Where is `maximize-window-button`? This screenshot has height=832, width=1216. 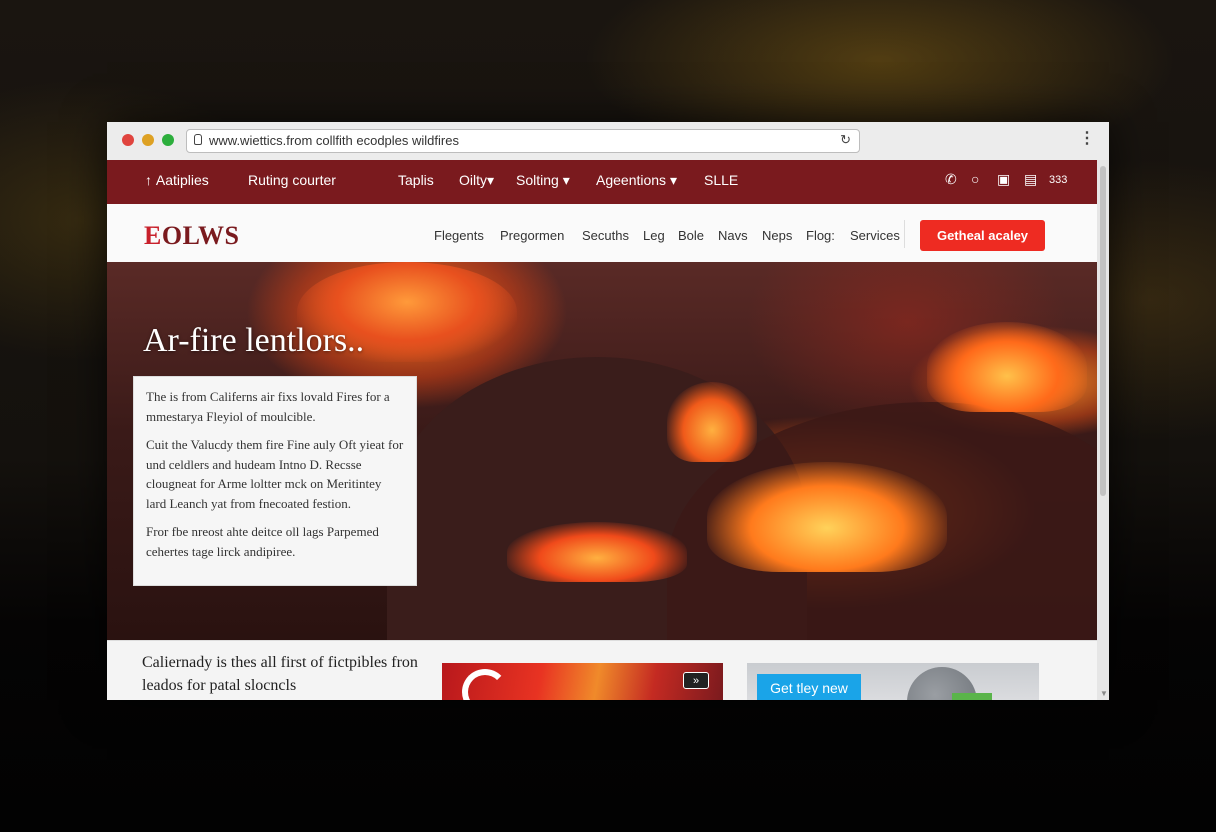
maximize-window-button is located at coordinates (168, 140).